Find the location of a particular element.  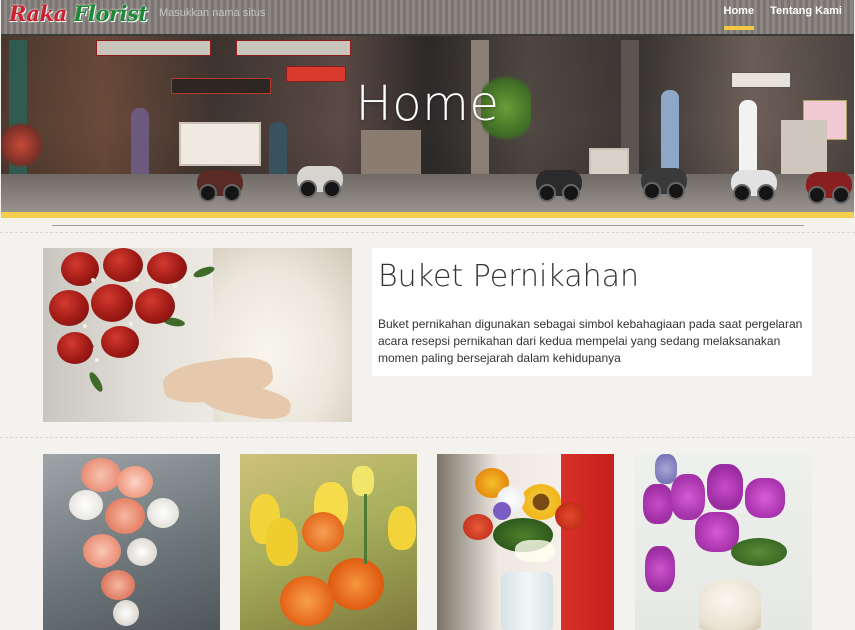

hero-accent-bar is located at coordinates (427, 215).